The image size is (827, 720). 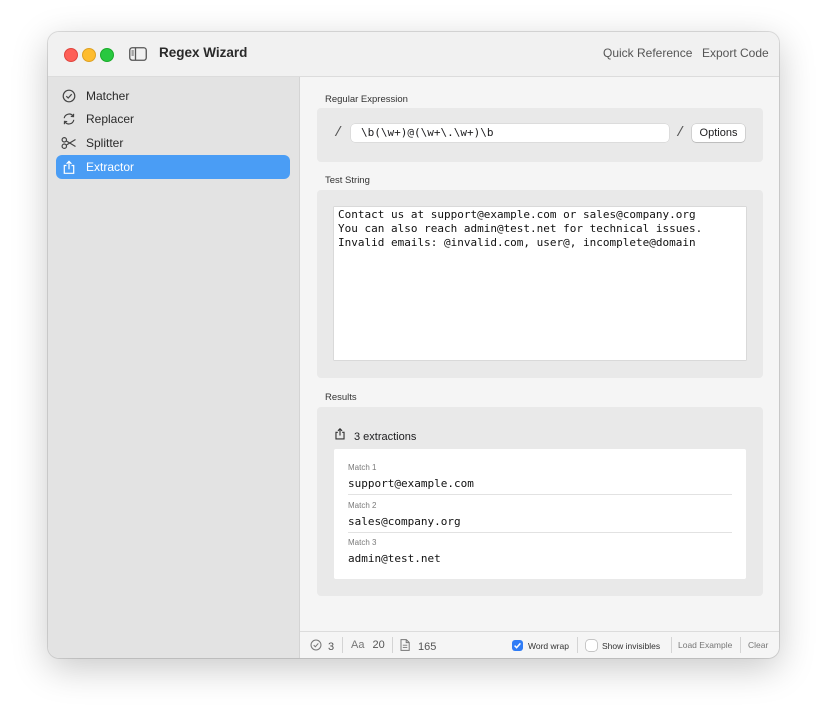 What do you see at coordinates (69, 143) in the screenshot?
I see `scissors-icon` at bounding box center [69, 143].